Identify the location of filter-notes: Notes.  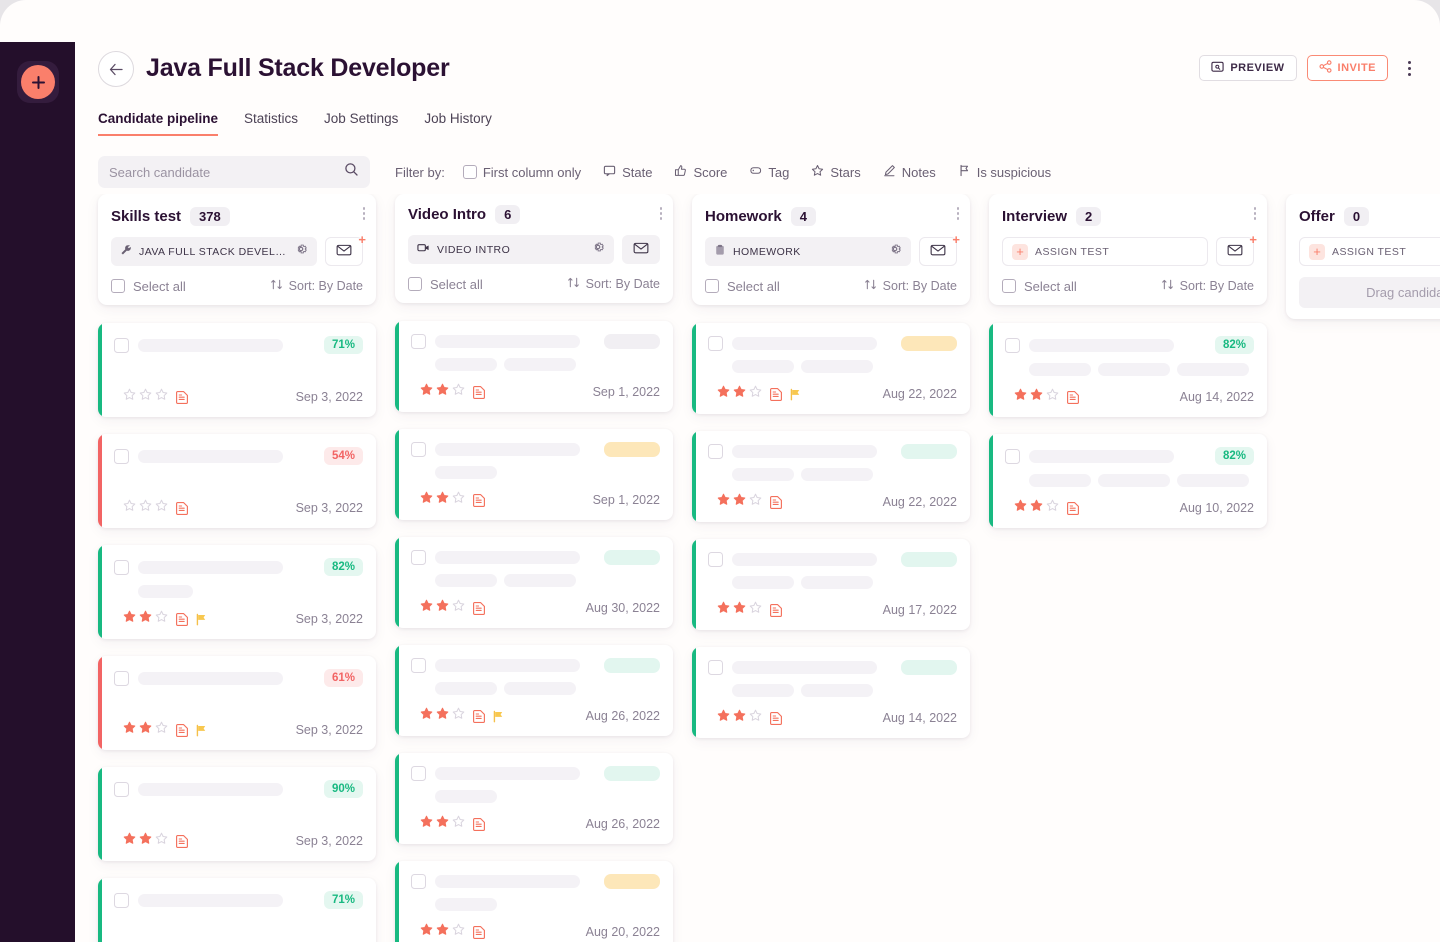
(909, 172).